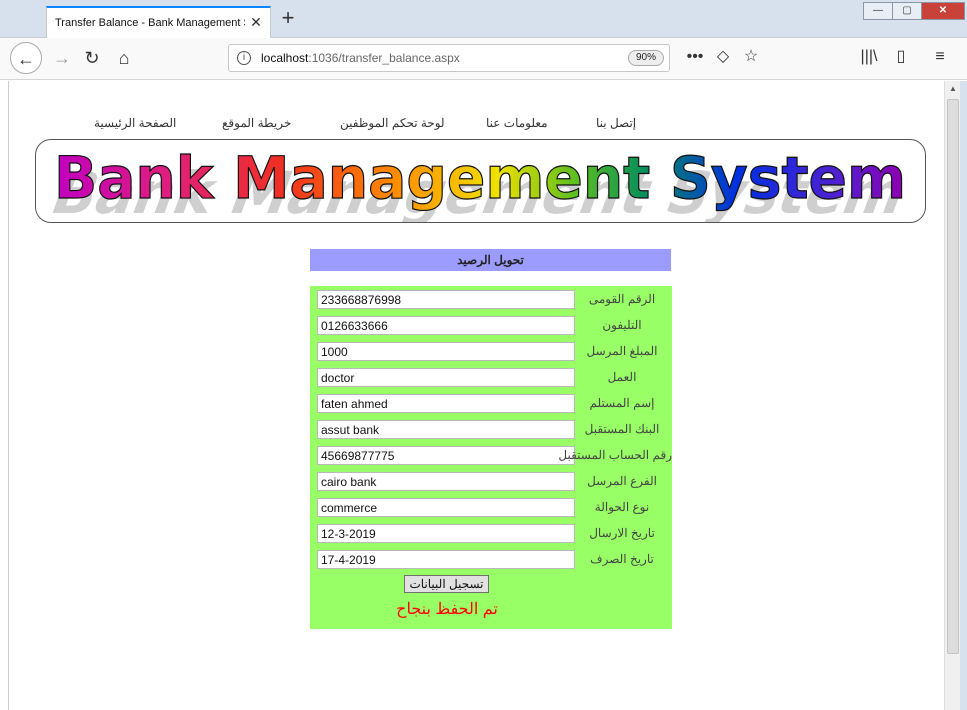 The width and height of the screenshot is (967, 710). I want to click on hamburger-menu-icon: ≡, so click(940, 57).